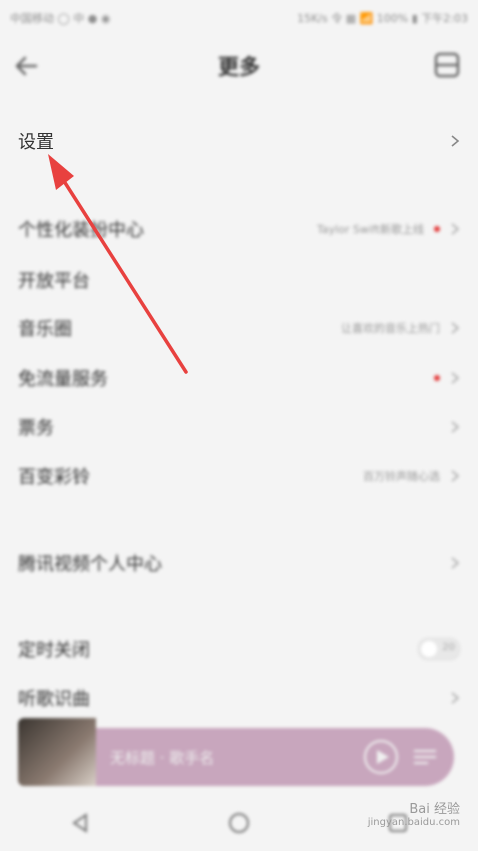  Describe the element at coordinates (401, 476) in the screenshot. I see `row-hint: 百万铃声随心选` at that location.